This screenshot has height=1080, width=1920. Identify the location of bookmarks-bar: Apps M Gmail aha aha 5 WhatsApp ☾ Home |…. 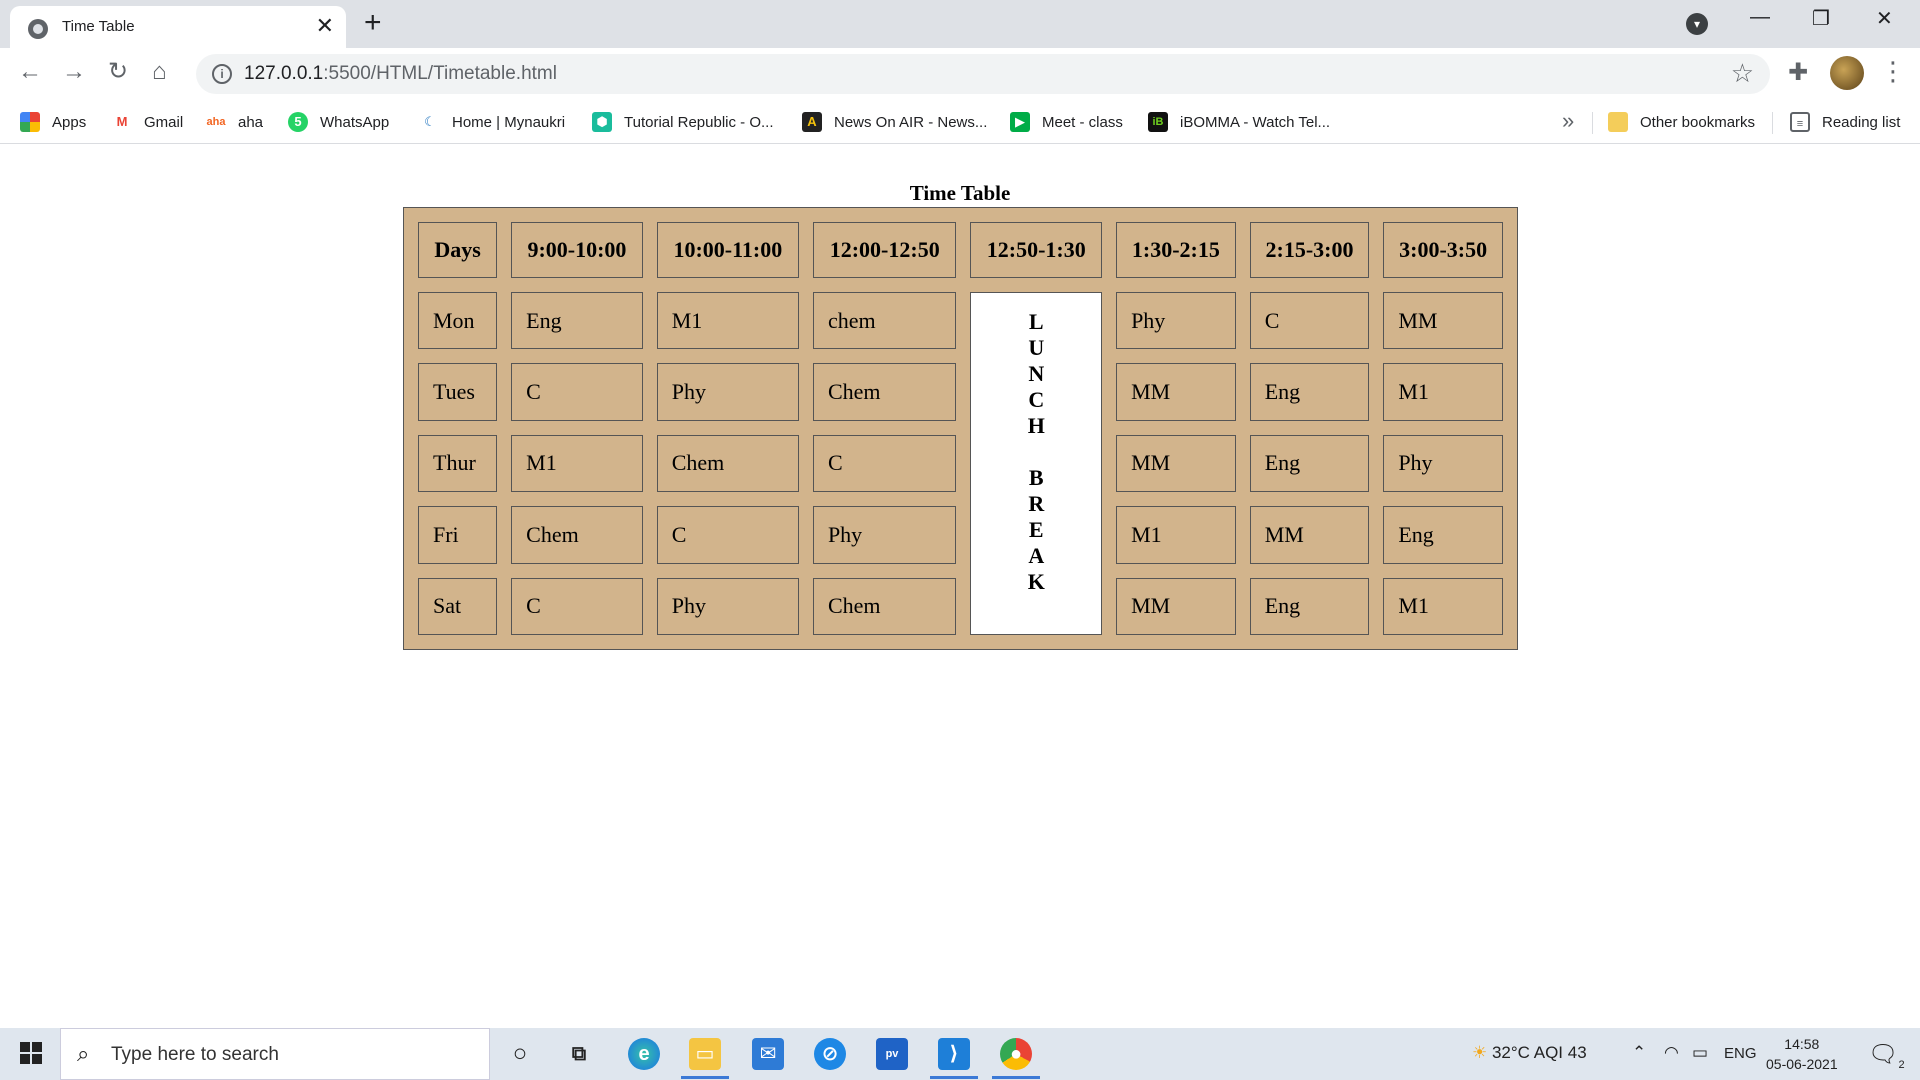
(960, 122).